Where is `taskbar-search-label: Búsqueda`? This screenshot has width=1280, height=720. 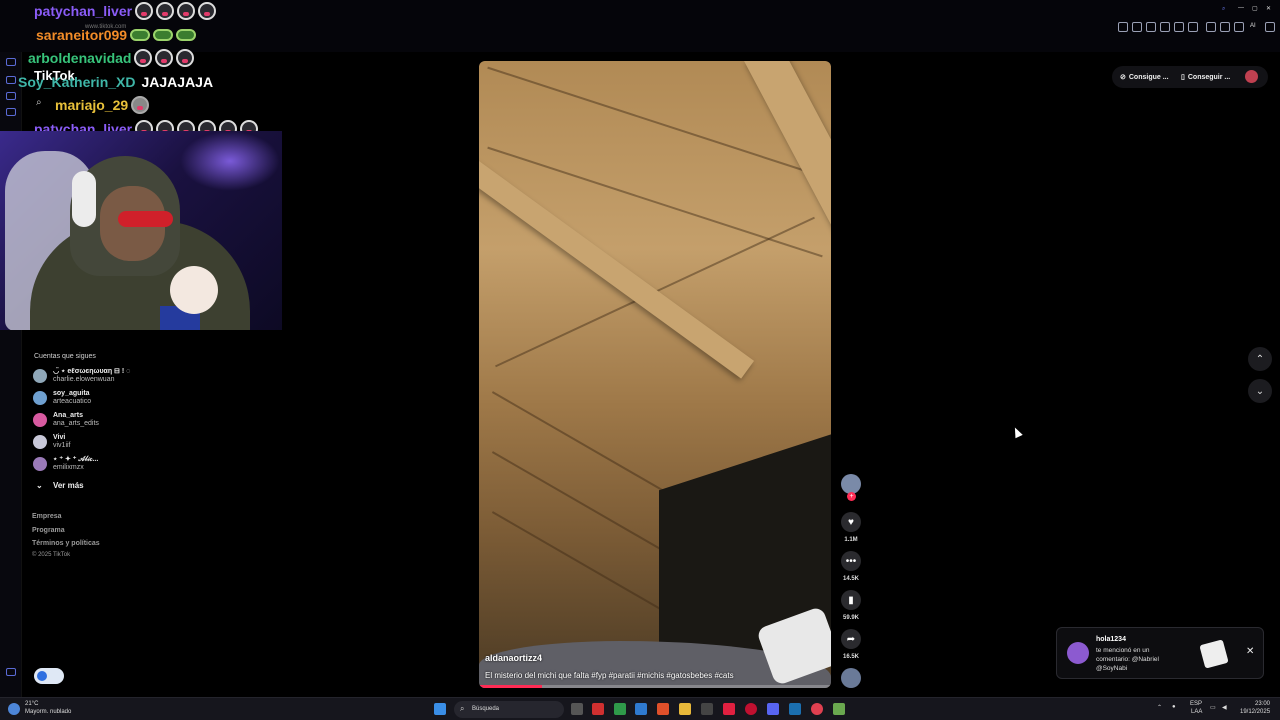 taskbar-search-label: Búsqueda is located at coordinates (486, 709).